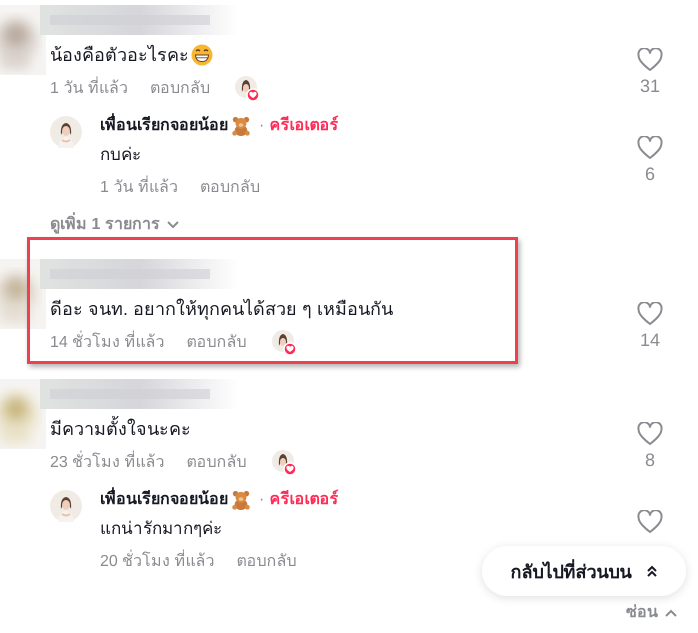  Describe the element at coordinates (650, 86) in the screenshot. I see `like-count: 31` at that location.